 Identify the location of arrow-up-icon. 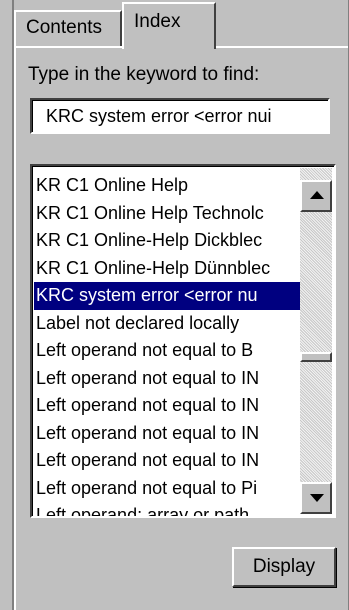
(317, 195).